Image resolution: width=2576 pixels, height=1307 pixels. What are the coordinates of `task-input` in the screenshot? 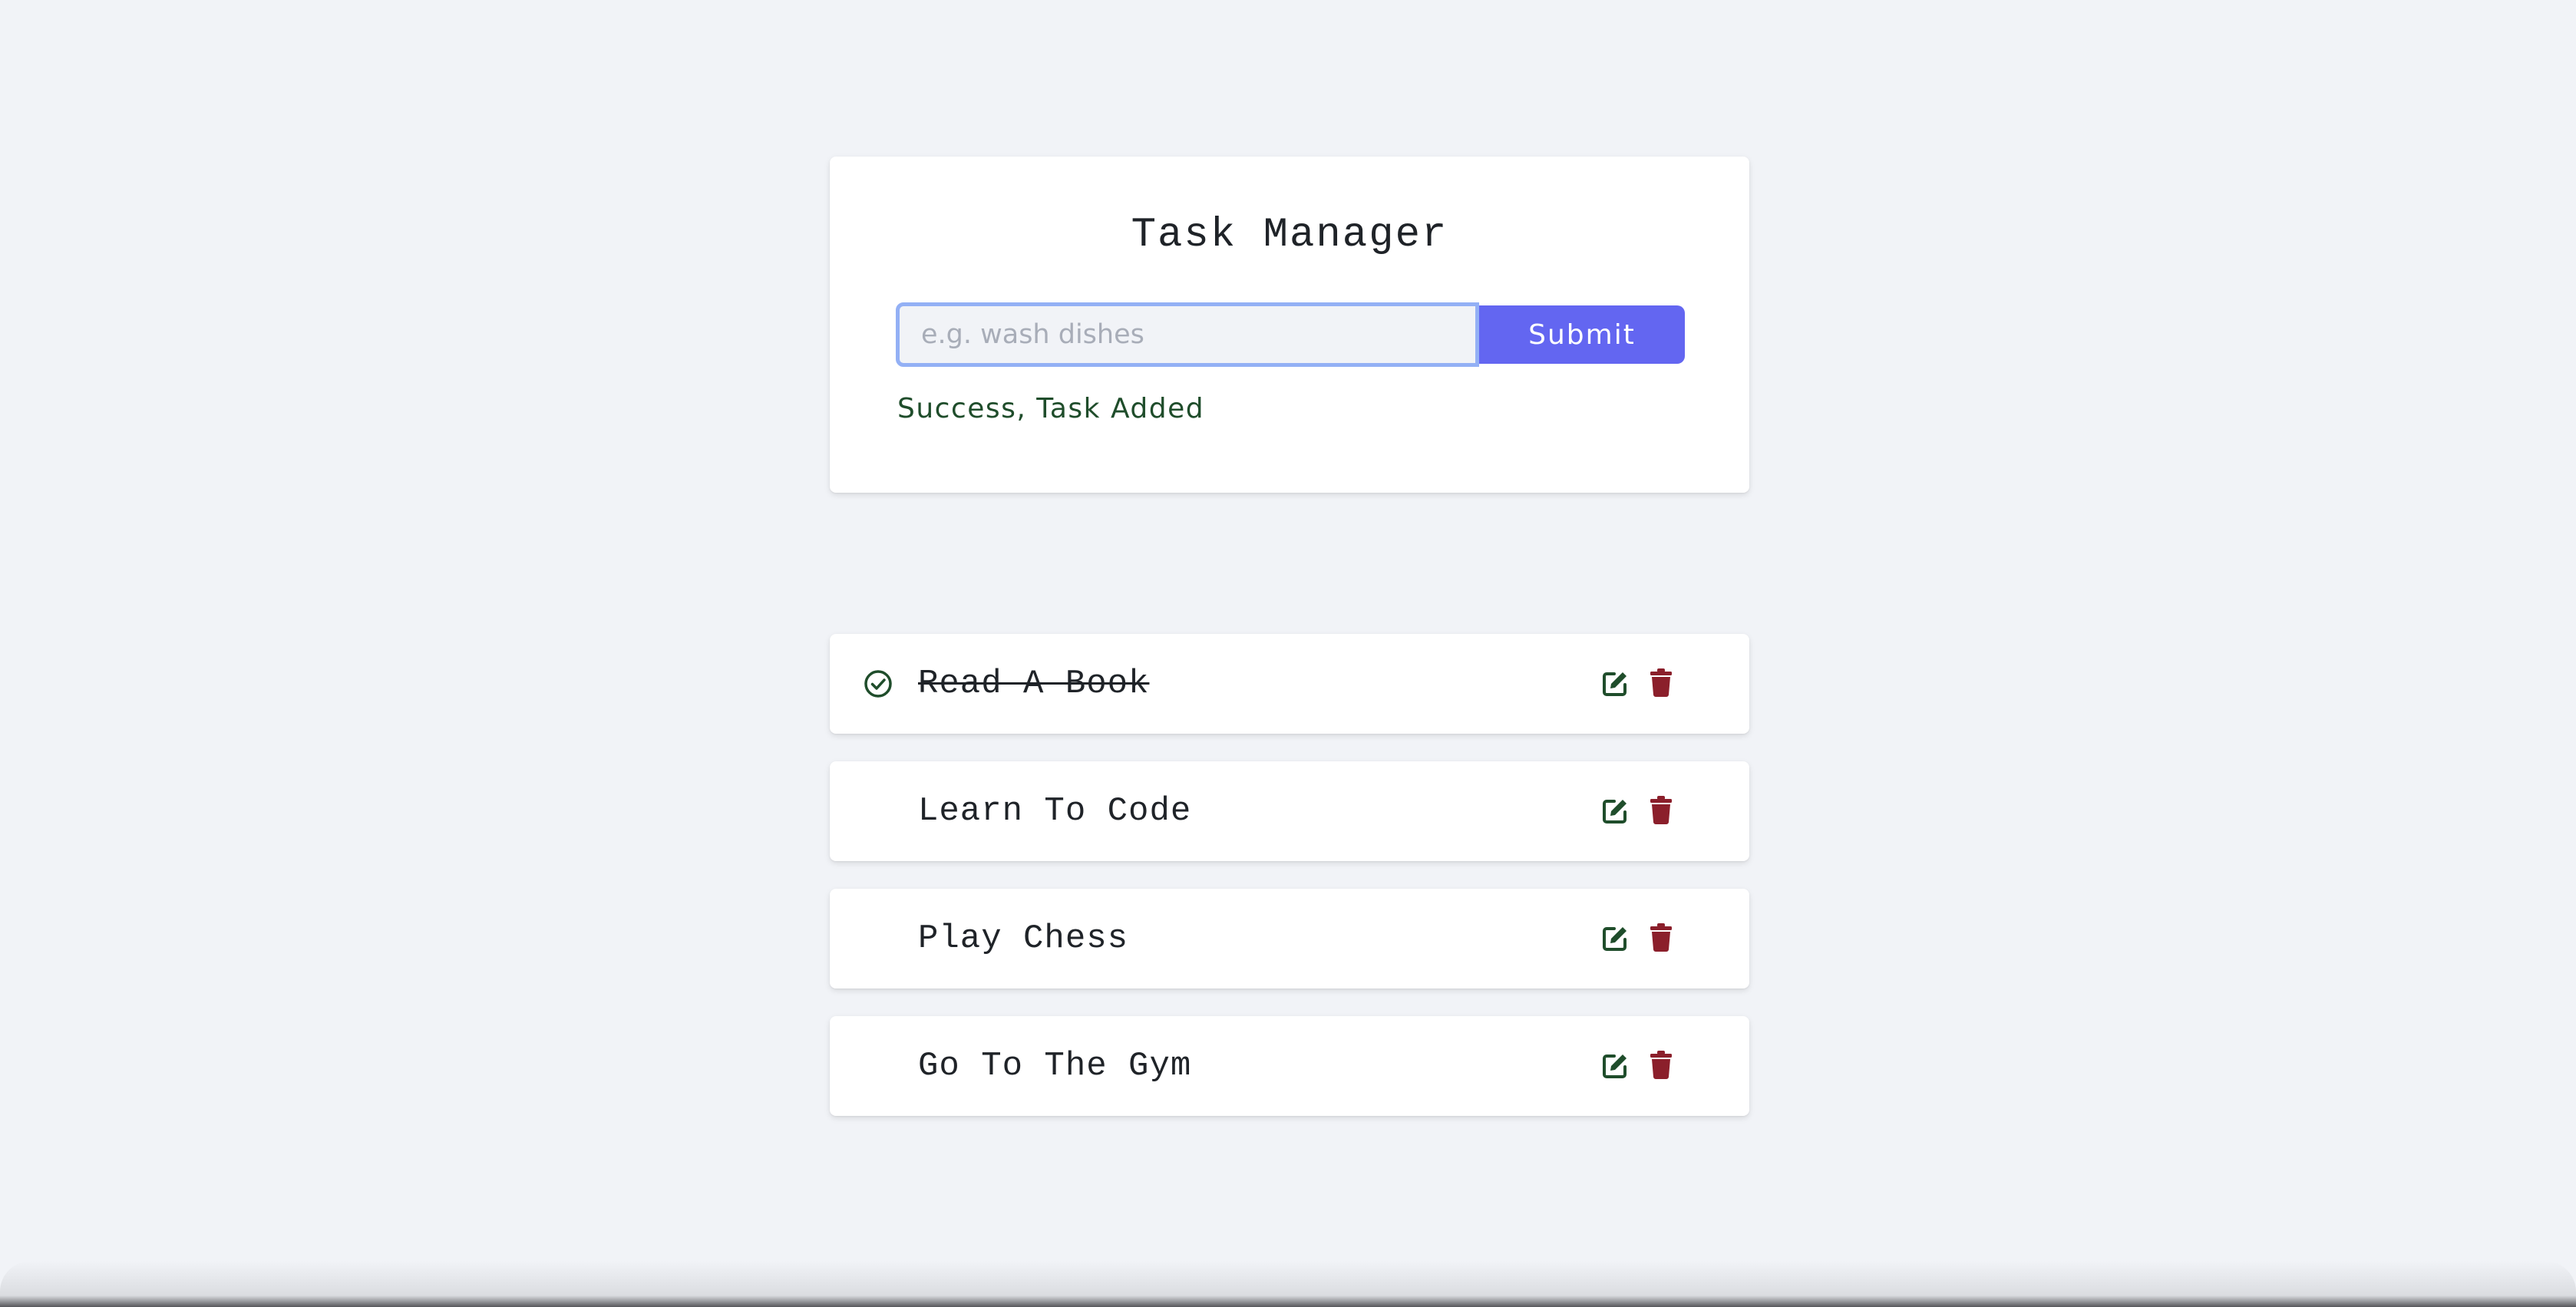 It's located at (1187, 335).